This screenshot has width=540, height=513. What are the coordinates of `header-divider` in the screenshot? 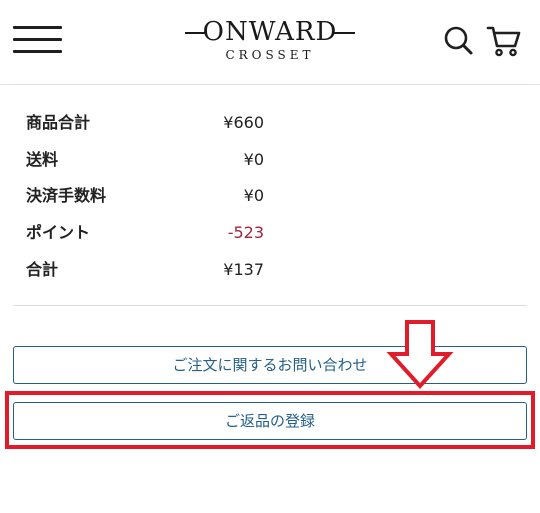 It's located at (270, 84).